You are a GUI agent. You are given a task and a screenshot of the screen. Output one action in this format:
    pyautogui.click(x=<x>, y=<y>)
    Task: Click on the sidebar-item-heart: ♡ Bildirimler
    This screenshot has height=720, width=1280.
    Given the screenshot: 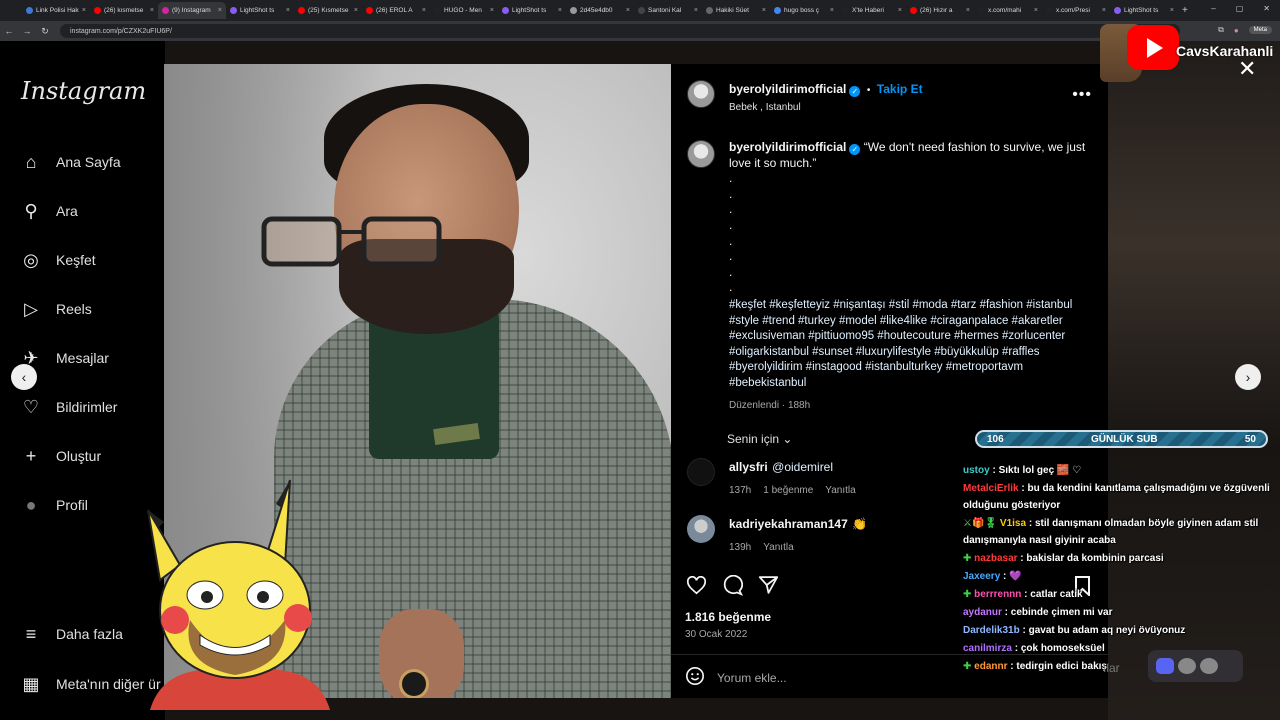 What is the action you would take?
    pyautogui.click(x=69, y=407)
    